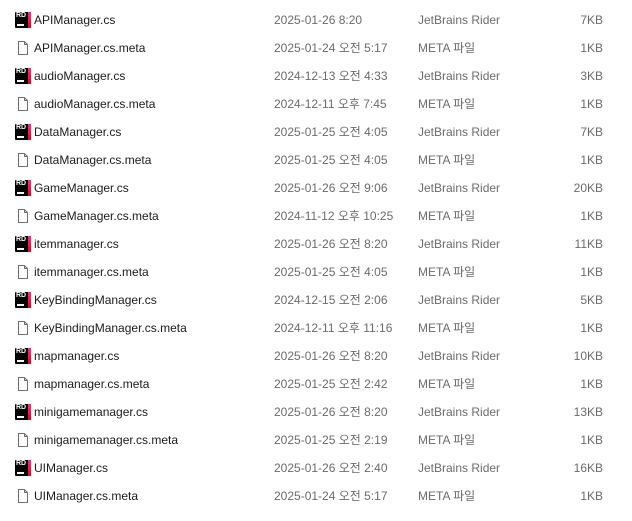 Image resolution: width=632 pixels, height=521 pixels. What do you see at coordinates (75, 20) in the screenshot?
I see `file-name: APIManager.cs` at bounding box center [75, 20].